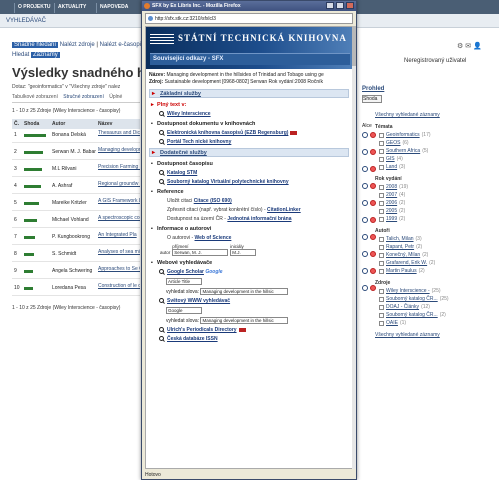 The image size is (499, 480). I want to click on cite-link: Citace (ISO 690), so click(213, 201).